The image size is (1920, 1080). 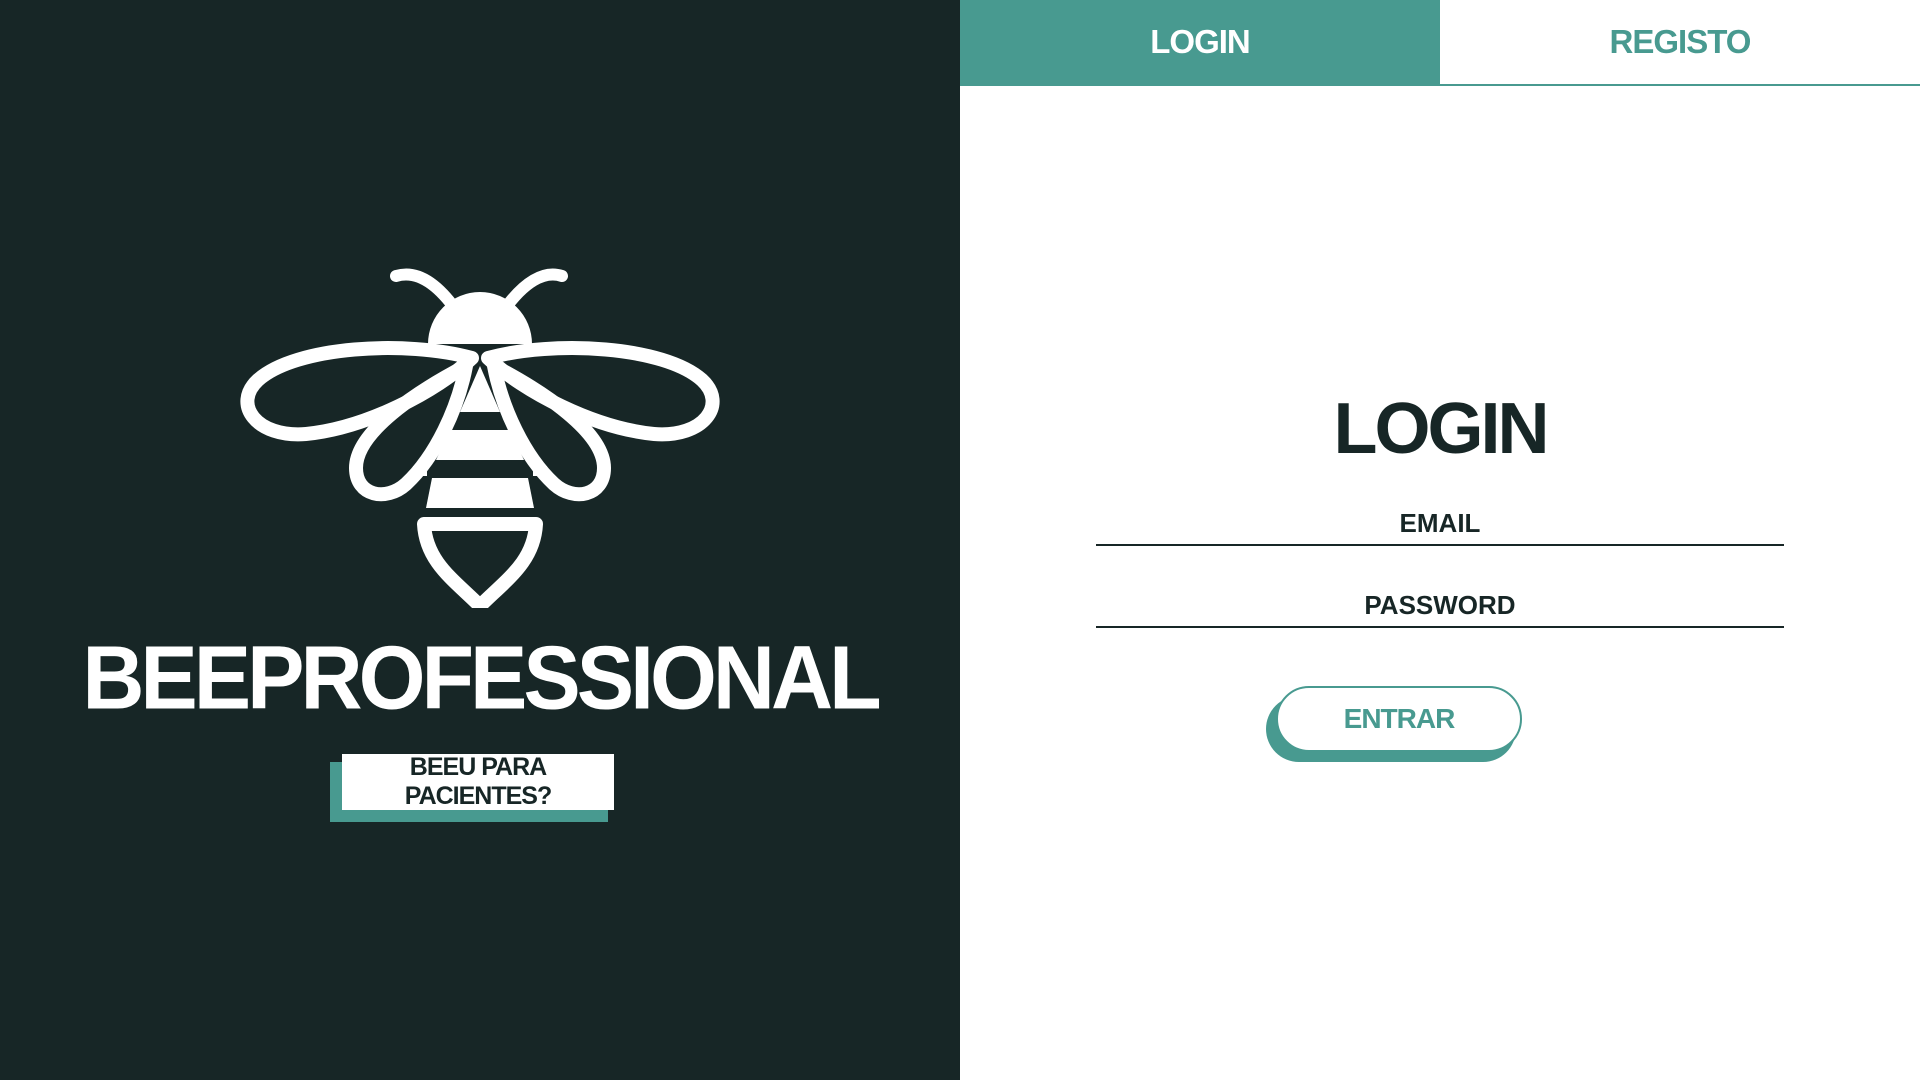 I want to click on tab-login: LOGIN, so click(x=1200, y=42).